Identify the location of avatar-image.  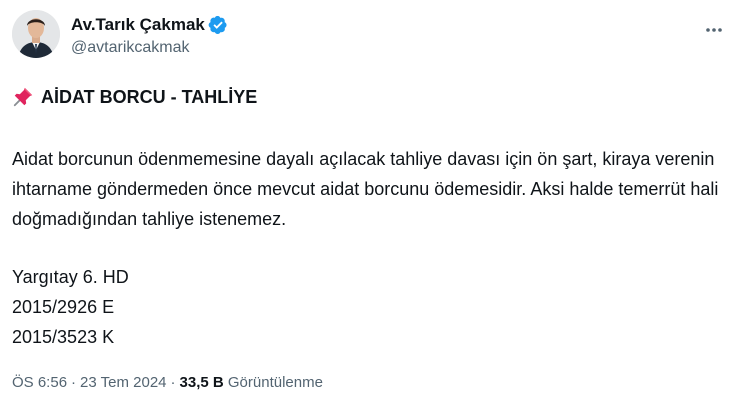
(36, 34).